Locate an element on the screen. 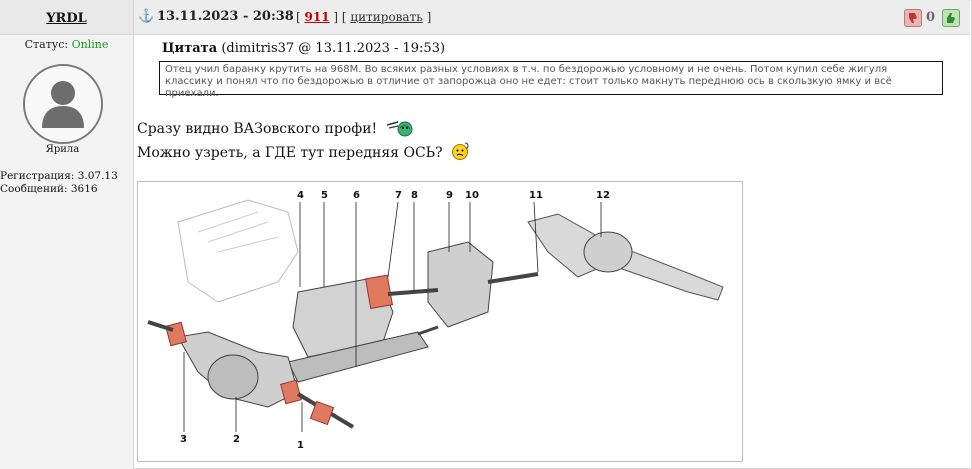 Image resolution: width=972 pixels, height=469 pixels. diagram-label: 5 is located at coordinates (324, 195).